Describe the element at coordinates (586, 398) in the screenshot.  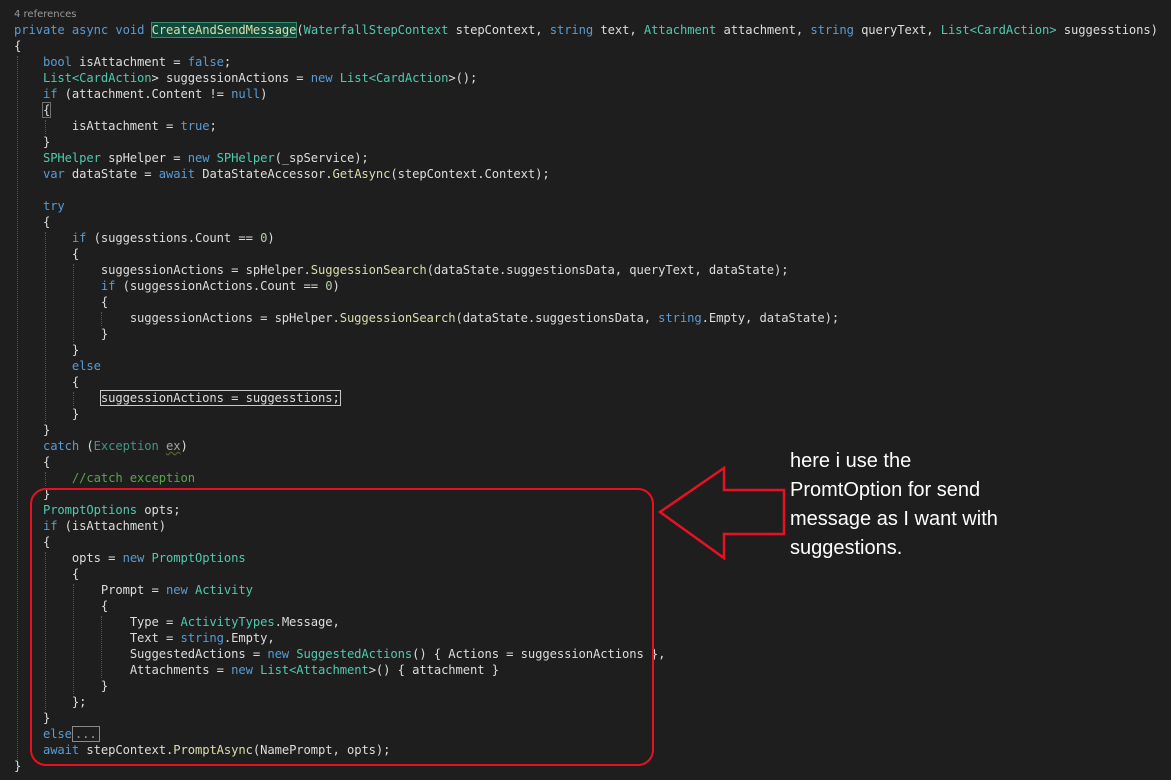
I see `code-line: suggessionActions = suggesstions;` at that location.